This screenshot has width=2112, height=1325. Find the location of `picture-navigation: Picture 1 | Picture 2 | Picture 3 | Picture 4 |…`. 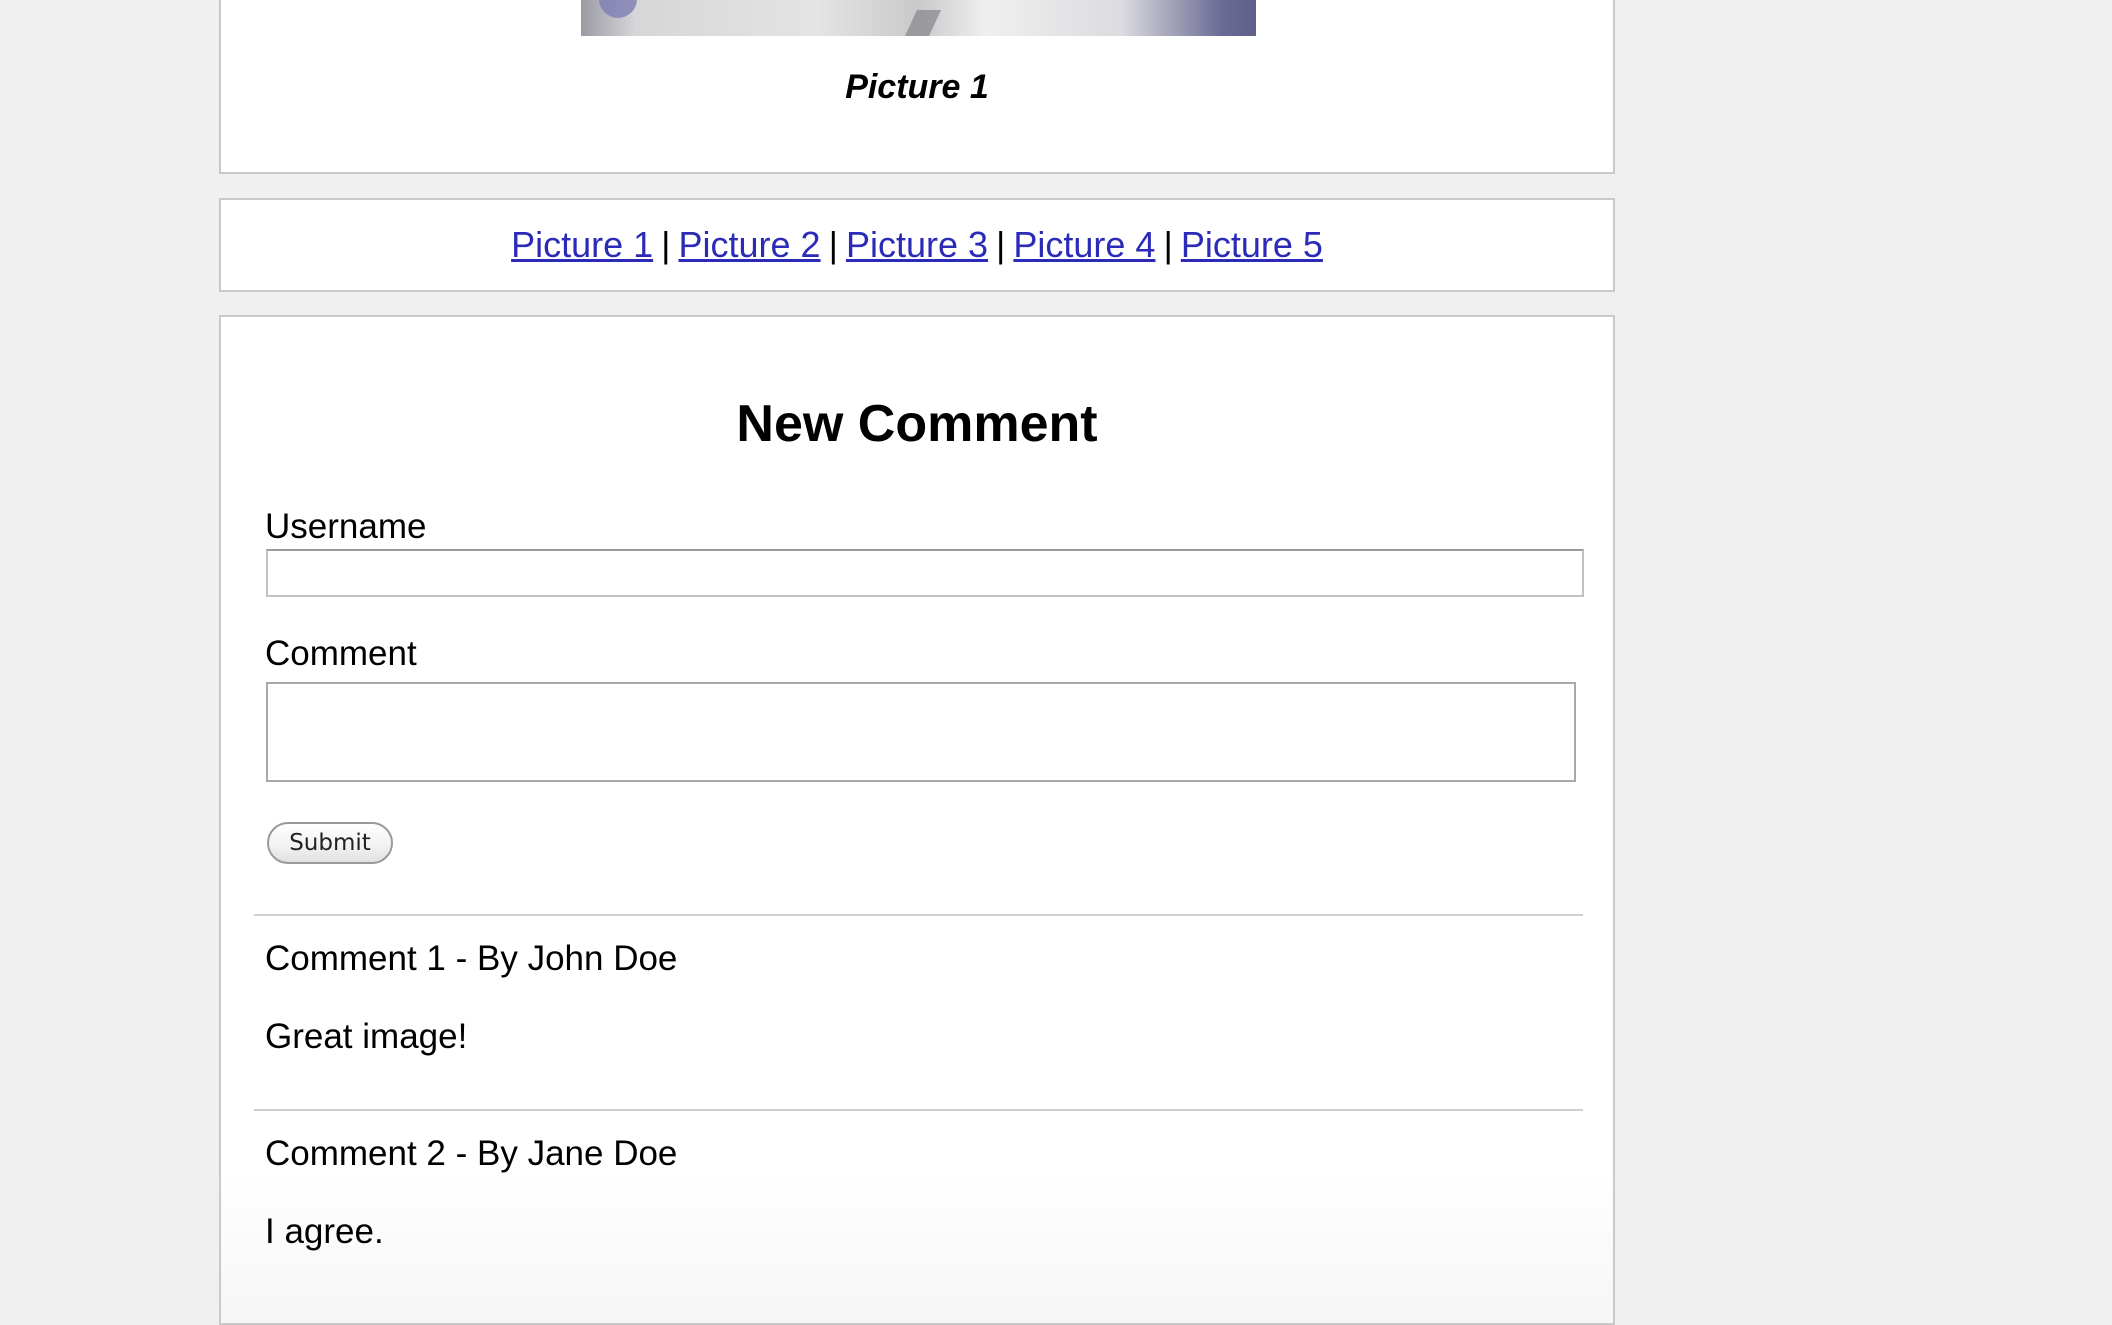

picture-navigation: Picture 1 | Picture 2 | Picture 3 | Picture 4 |… is located at coordinates (917, 245).